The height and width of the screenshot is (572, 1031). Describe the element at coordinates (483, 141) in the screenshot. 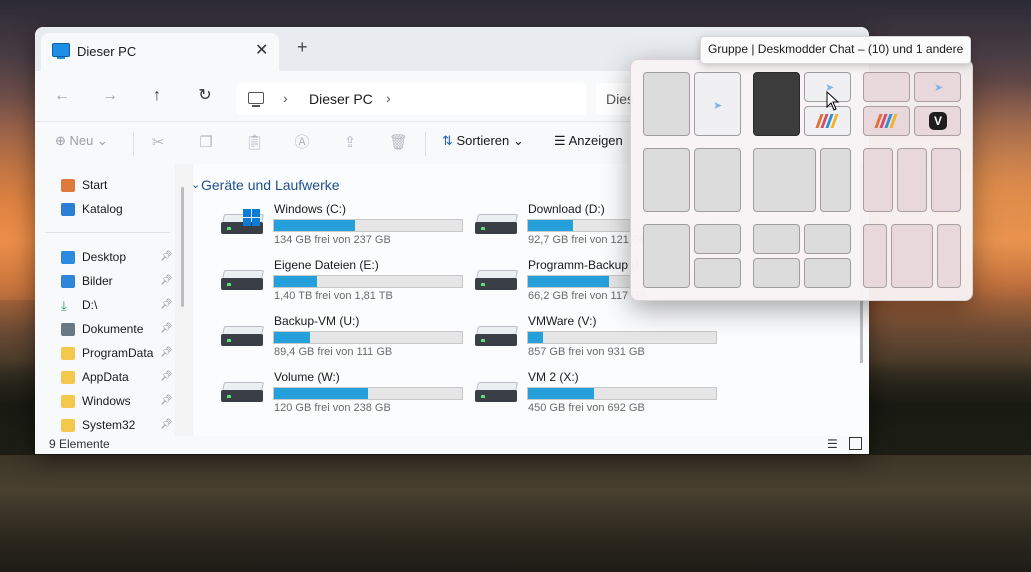

I see `sort-button: ⇅ Sortieren ⌄` at that location.